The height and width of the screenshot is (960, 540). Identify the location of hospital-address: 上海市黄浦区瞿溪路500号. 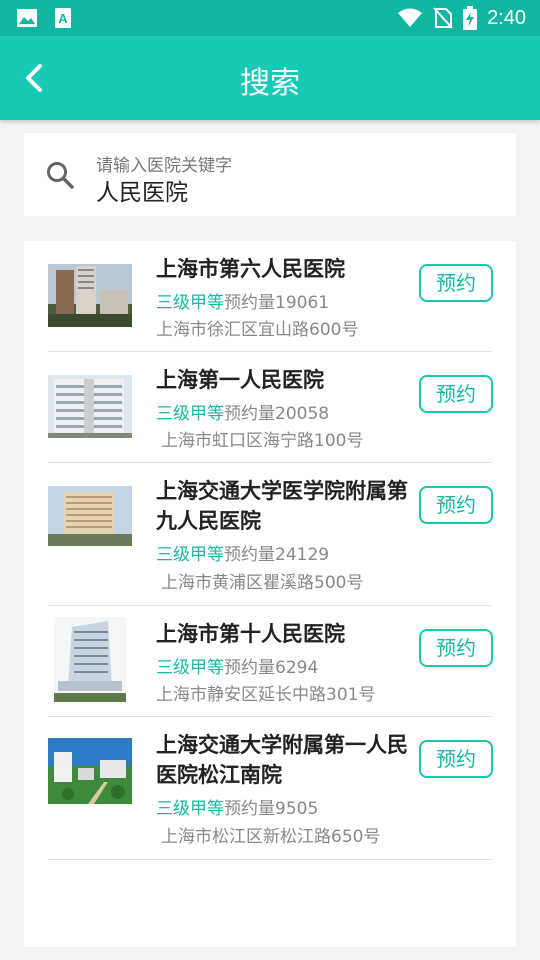
(262, 583).